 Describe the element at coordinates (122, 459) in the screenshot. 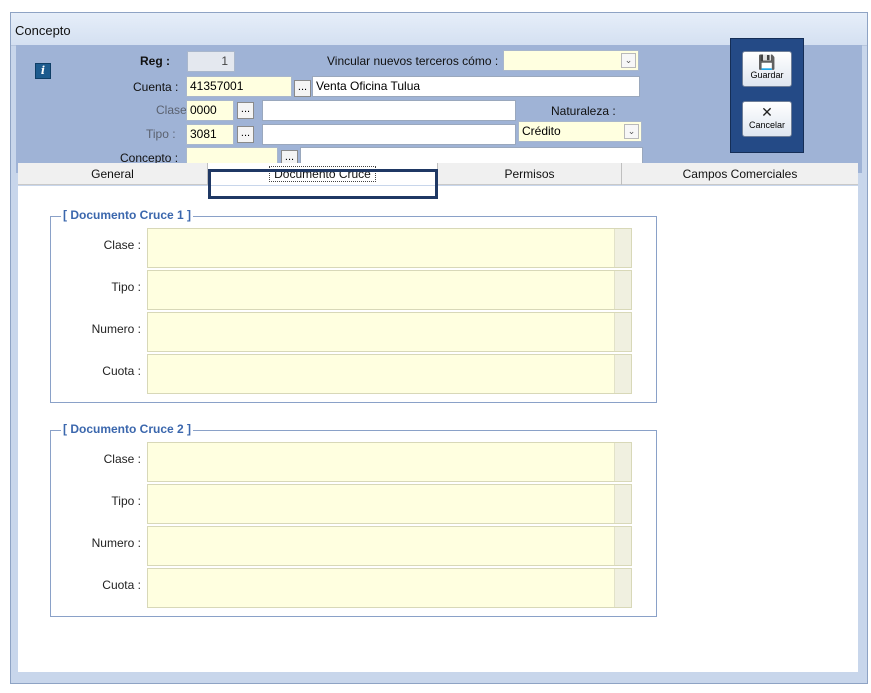

I see `clase-2-label: Clase :` at that location.